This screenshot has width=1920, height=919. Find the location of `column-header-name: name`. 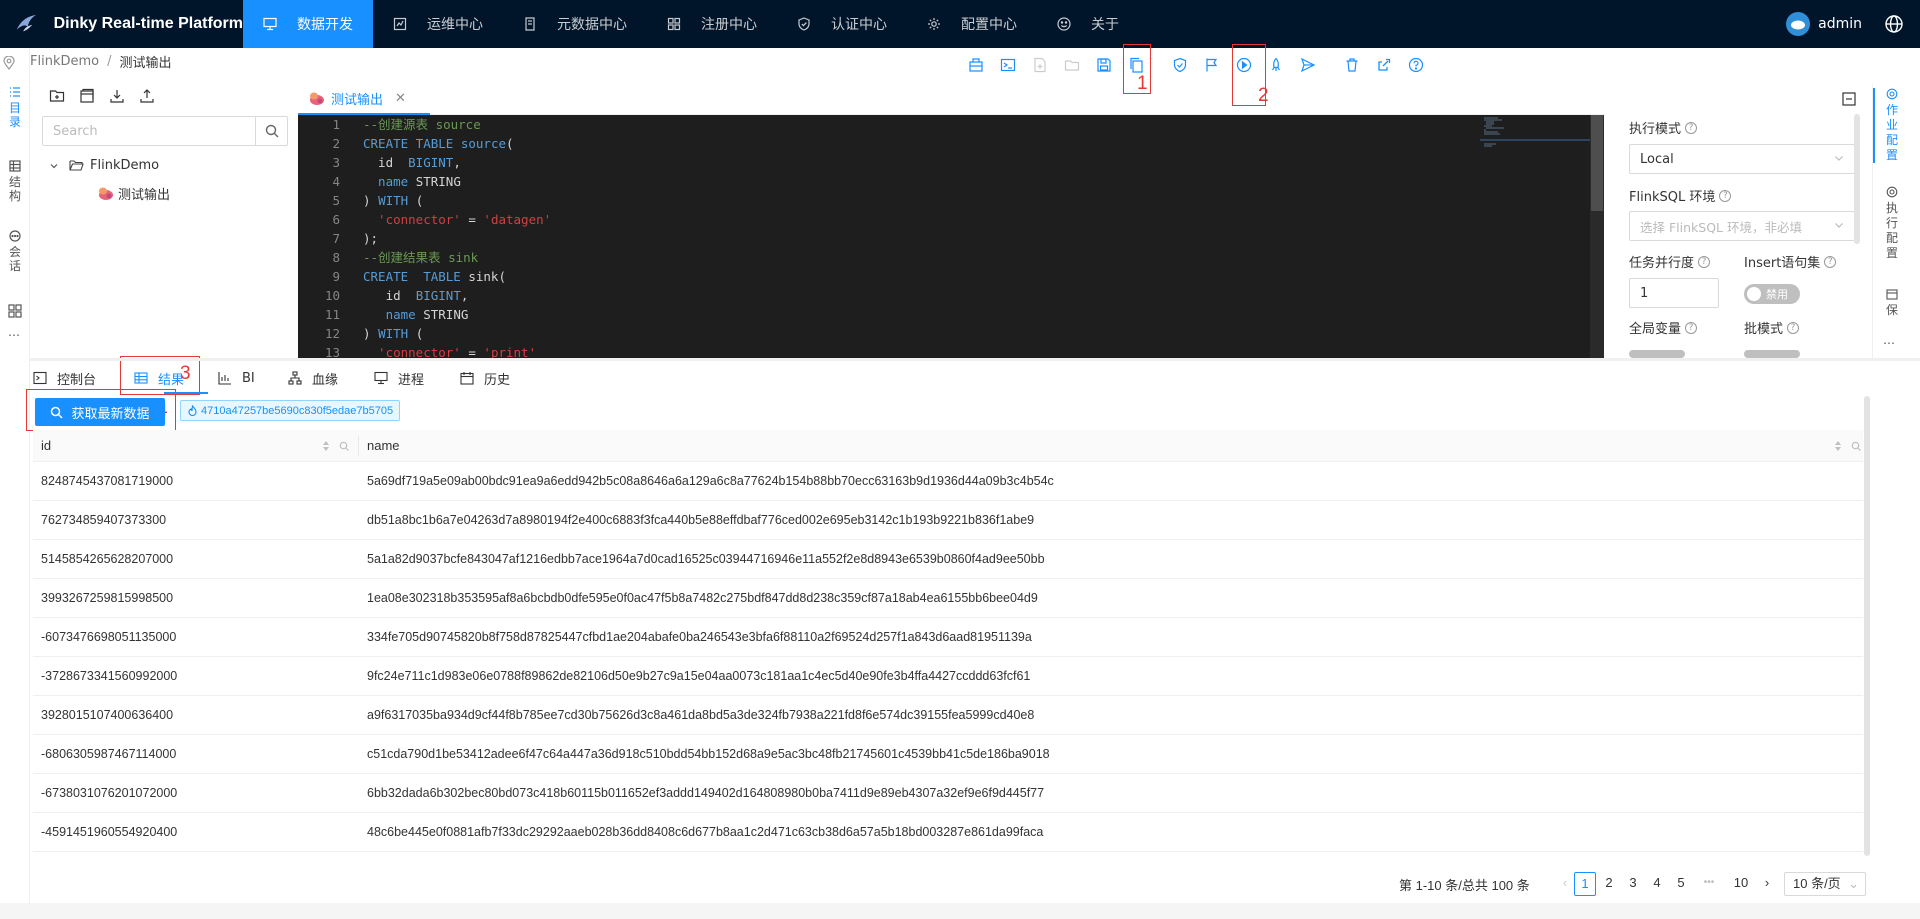

column-header-name: name is located at coordinates (383, 446).